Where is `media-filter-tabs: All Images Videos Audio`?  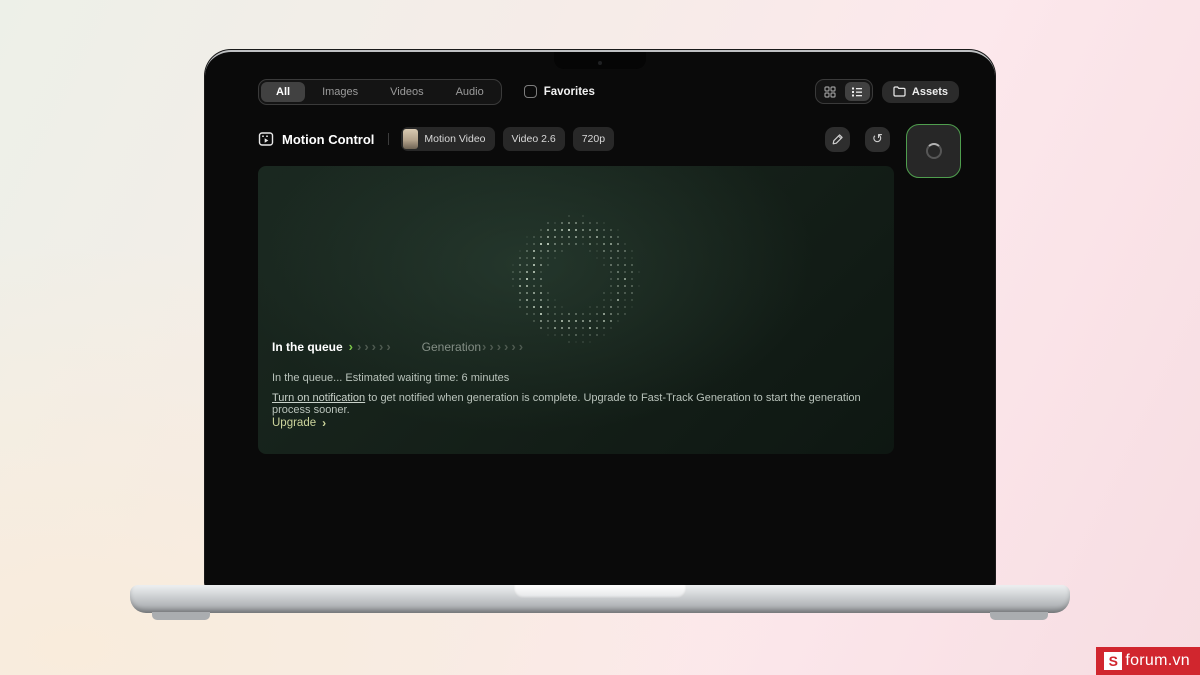 media-filter-tabs: All Images Videos Audio is located at coordinates (380, 91).